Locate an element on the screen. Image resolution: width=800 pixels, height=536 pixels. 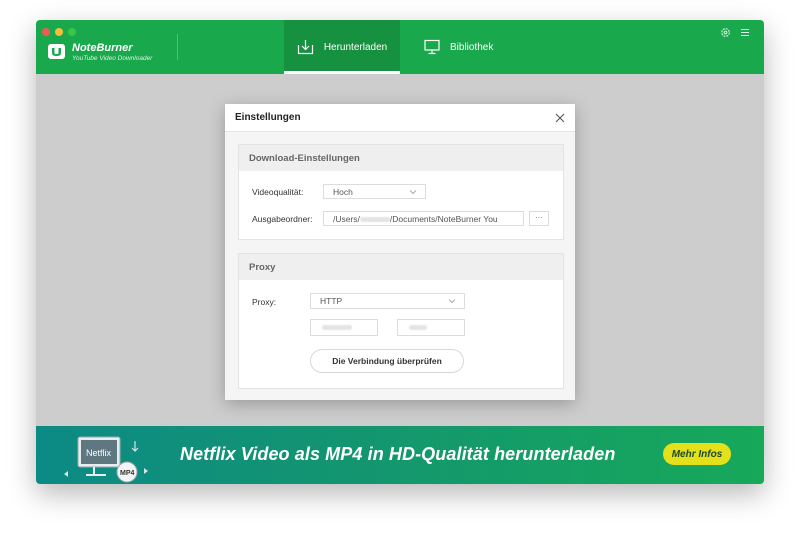
monitor-icon is located at coordinates (432, 47).